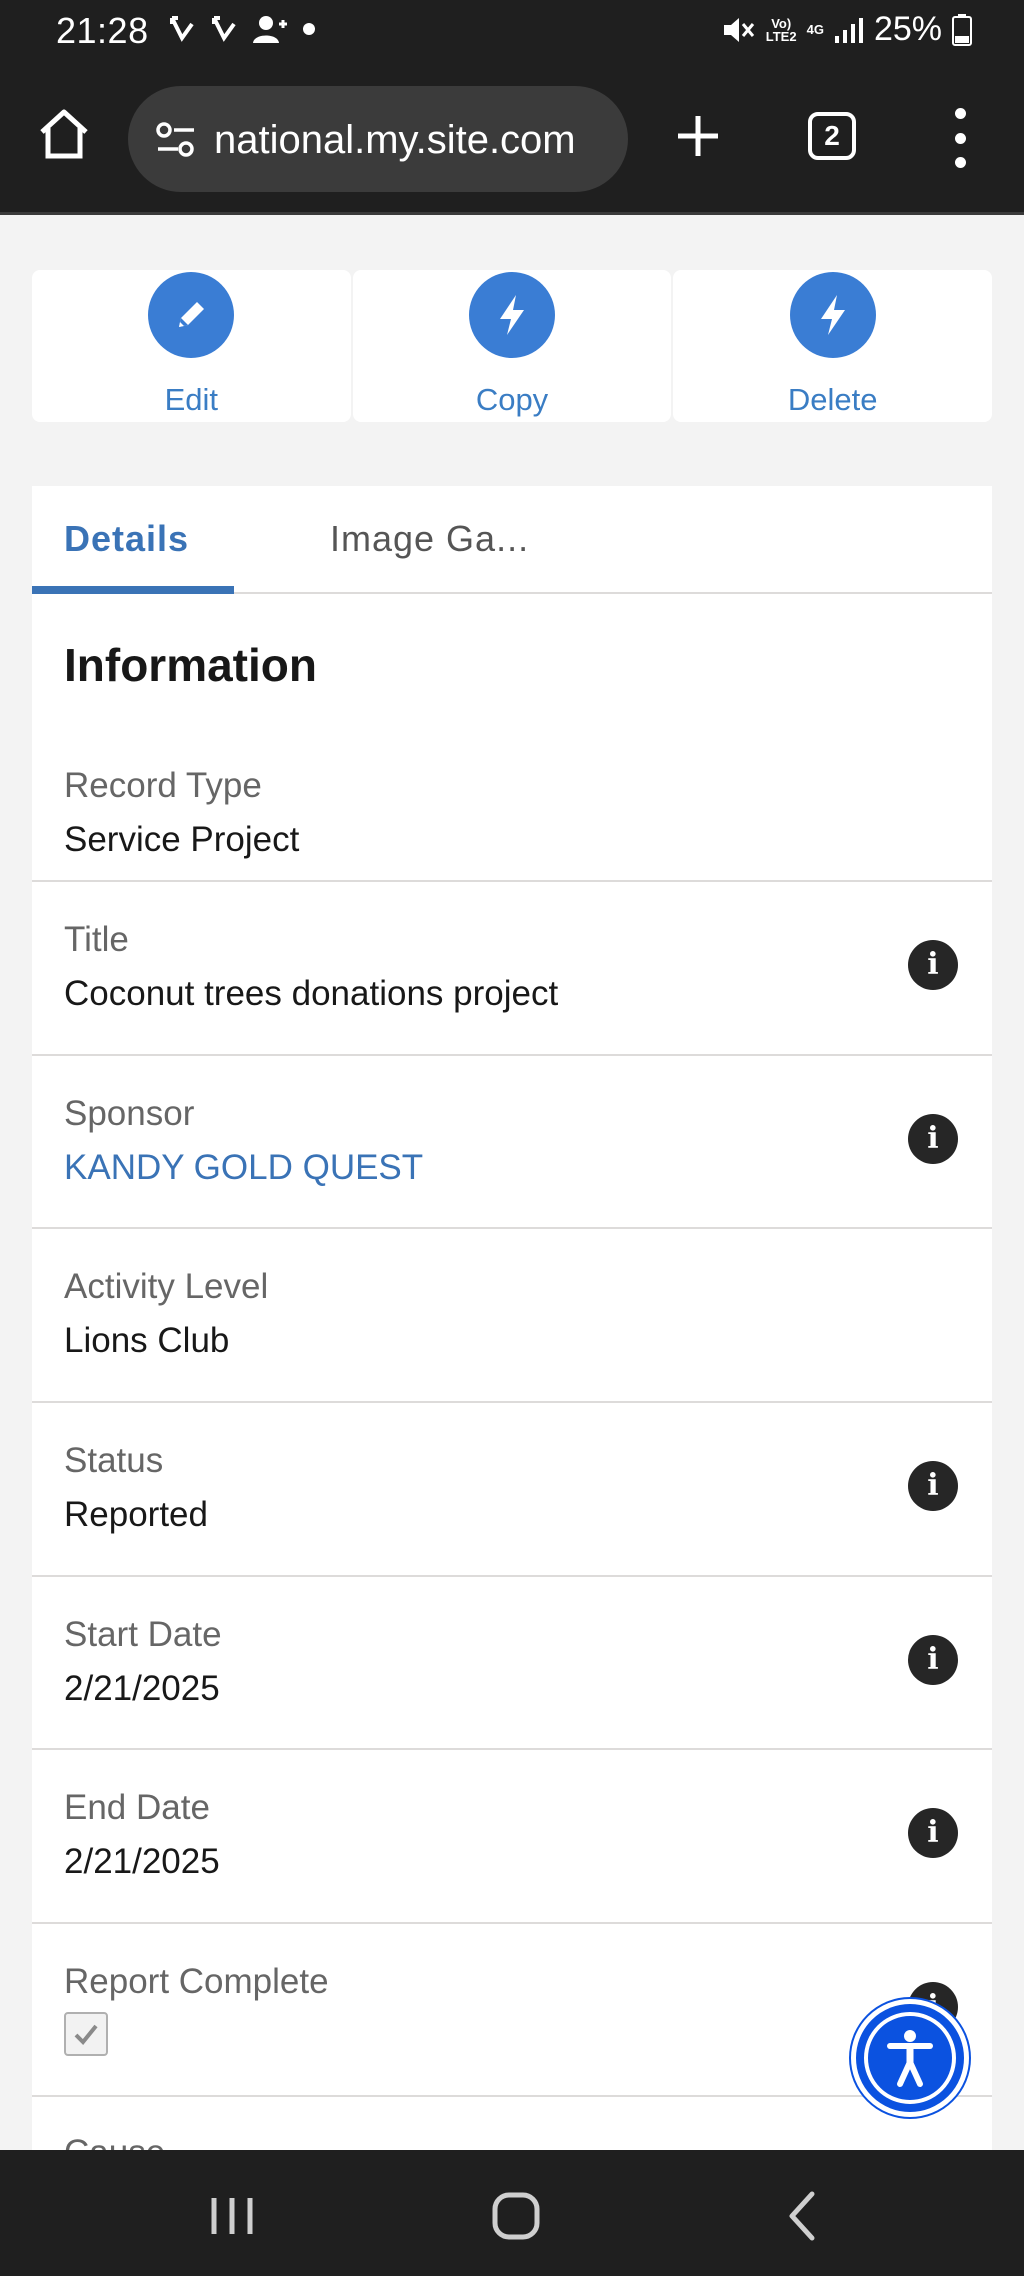  I want to click on accessibility-button, so click(910, 2058).